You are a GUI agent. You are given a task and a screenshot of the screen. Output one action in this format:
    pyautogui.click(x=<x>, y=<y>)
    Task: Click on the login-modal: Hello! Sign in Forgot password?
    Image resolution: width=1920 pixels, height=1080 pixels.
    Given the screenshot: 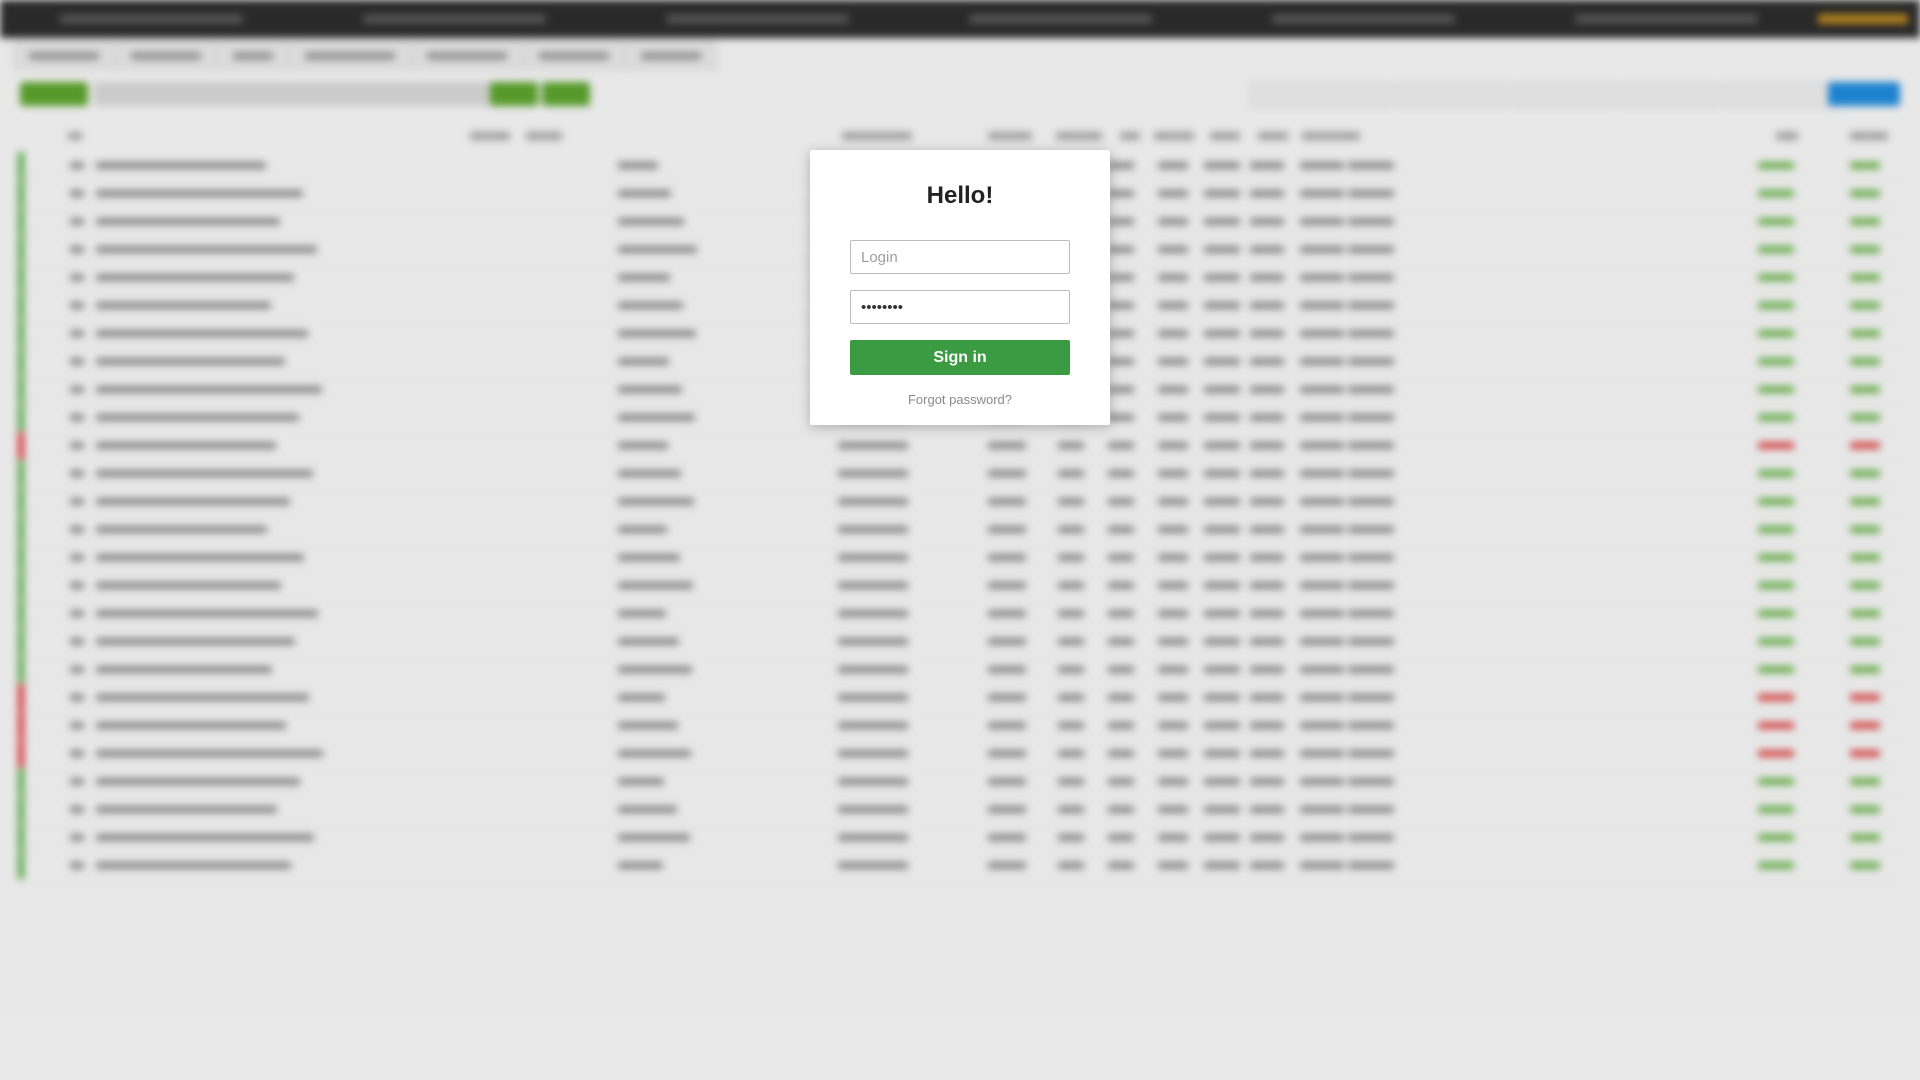 What is the action you would take?
    pyautogui.click(x=960, y=287)
    